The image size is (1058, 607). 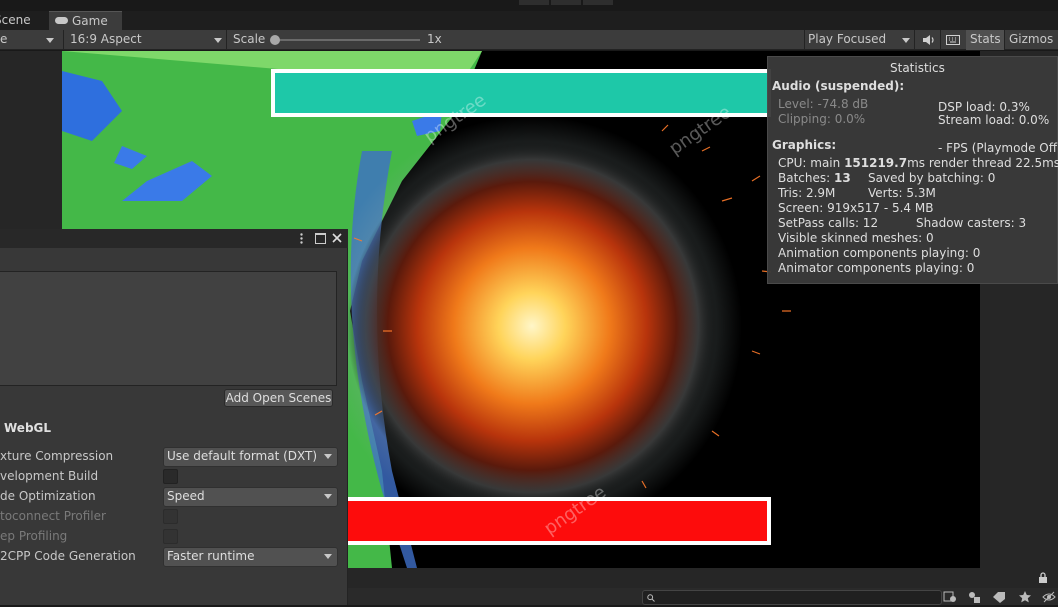 I want to click on panel-header, so click(x=174, y=238).